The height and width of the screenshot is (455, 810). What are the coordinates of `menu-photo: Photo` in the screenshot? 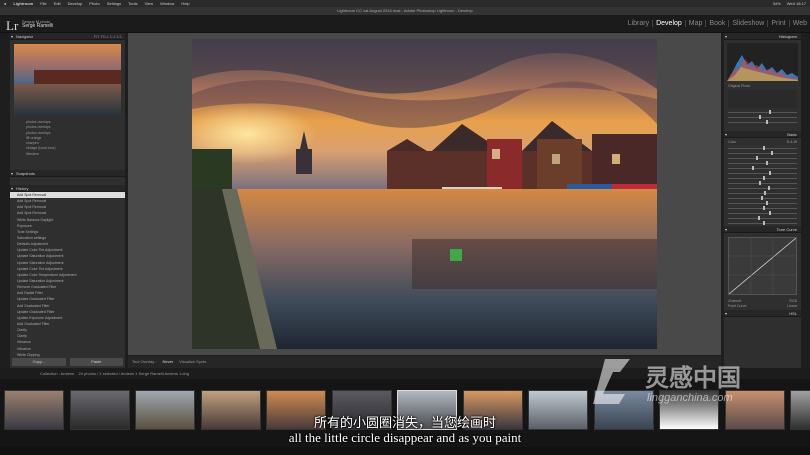 It's located at (94, 3).